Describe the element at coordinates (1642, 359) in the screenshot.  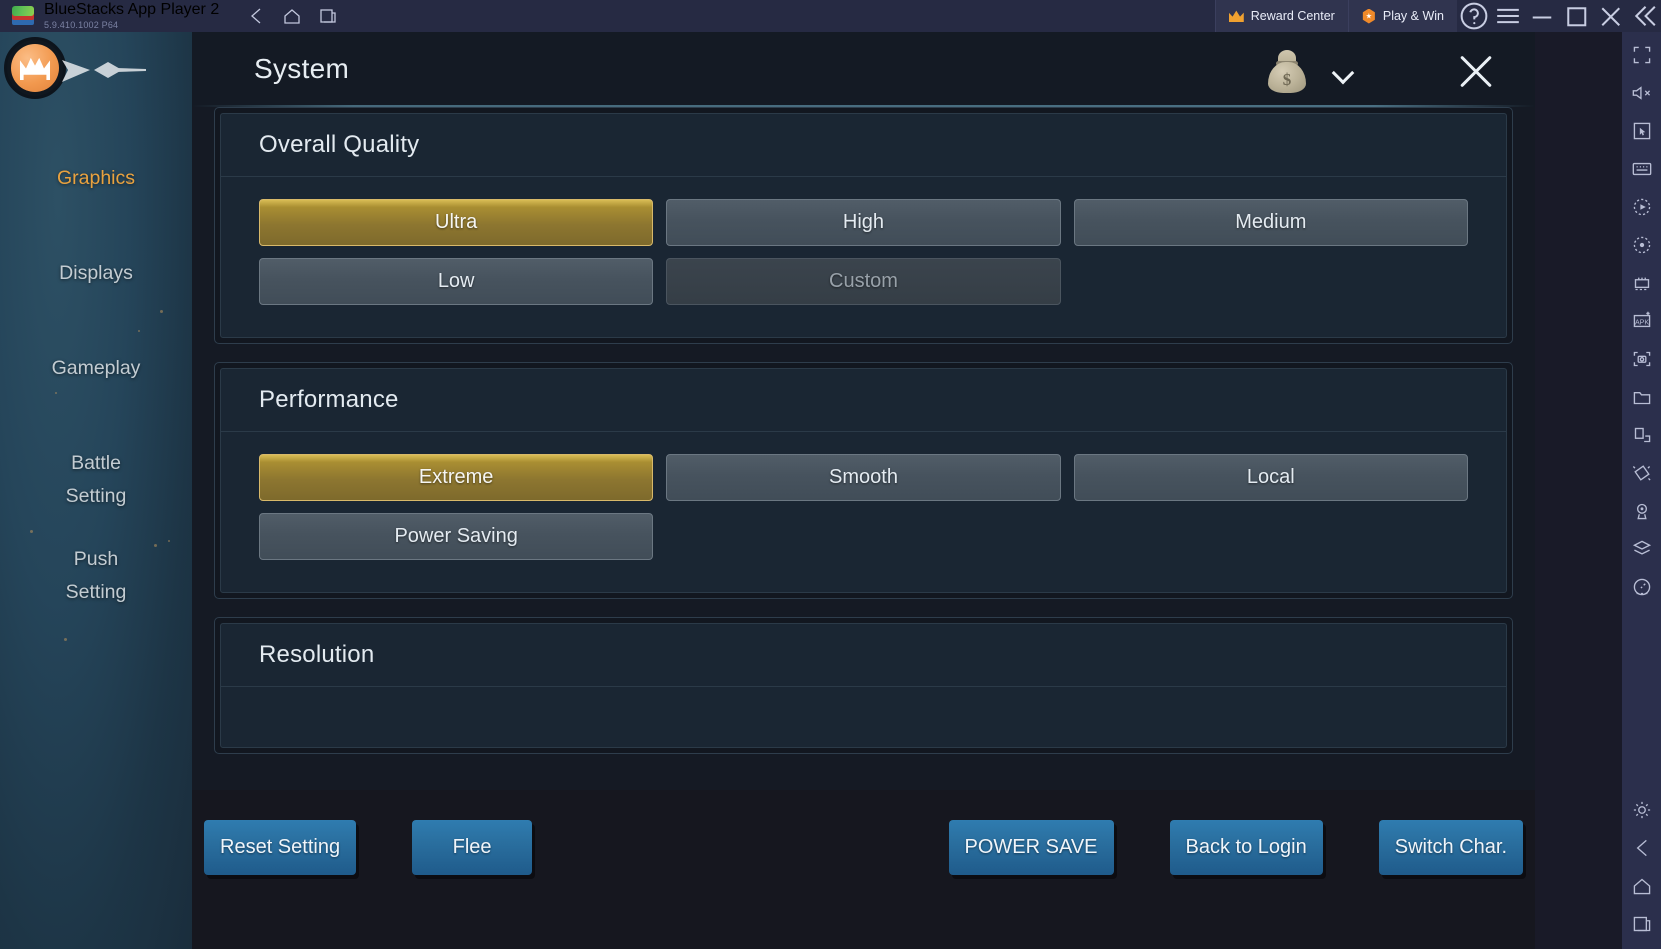
I see `screenshot-icon` at that location.